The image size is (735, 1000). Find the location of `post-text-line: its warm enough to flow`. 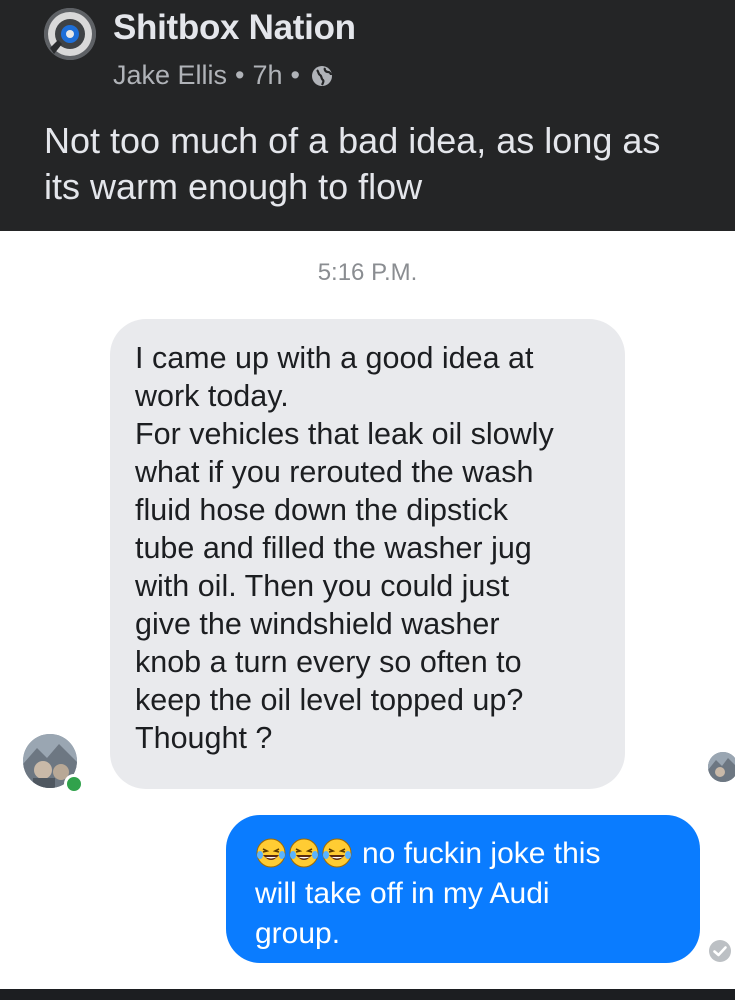

post-text-line: its warm enough to flow is located at coordinates (233, 186).